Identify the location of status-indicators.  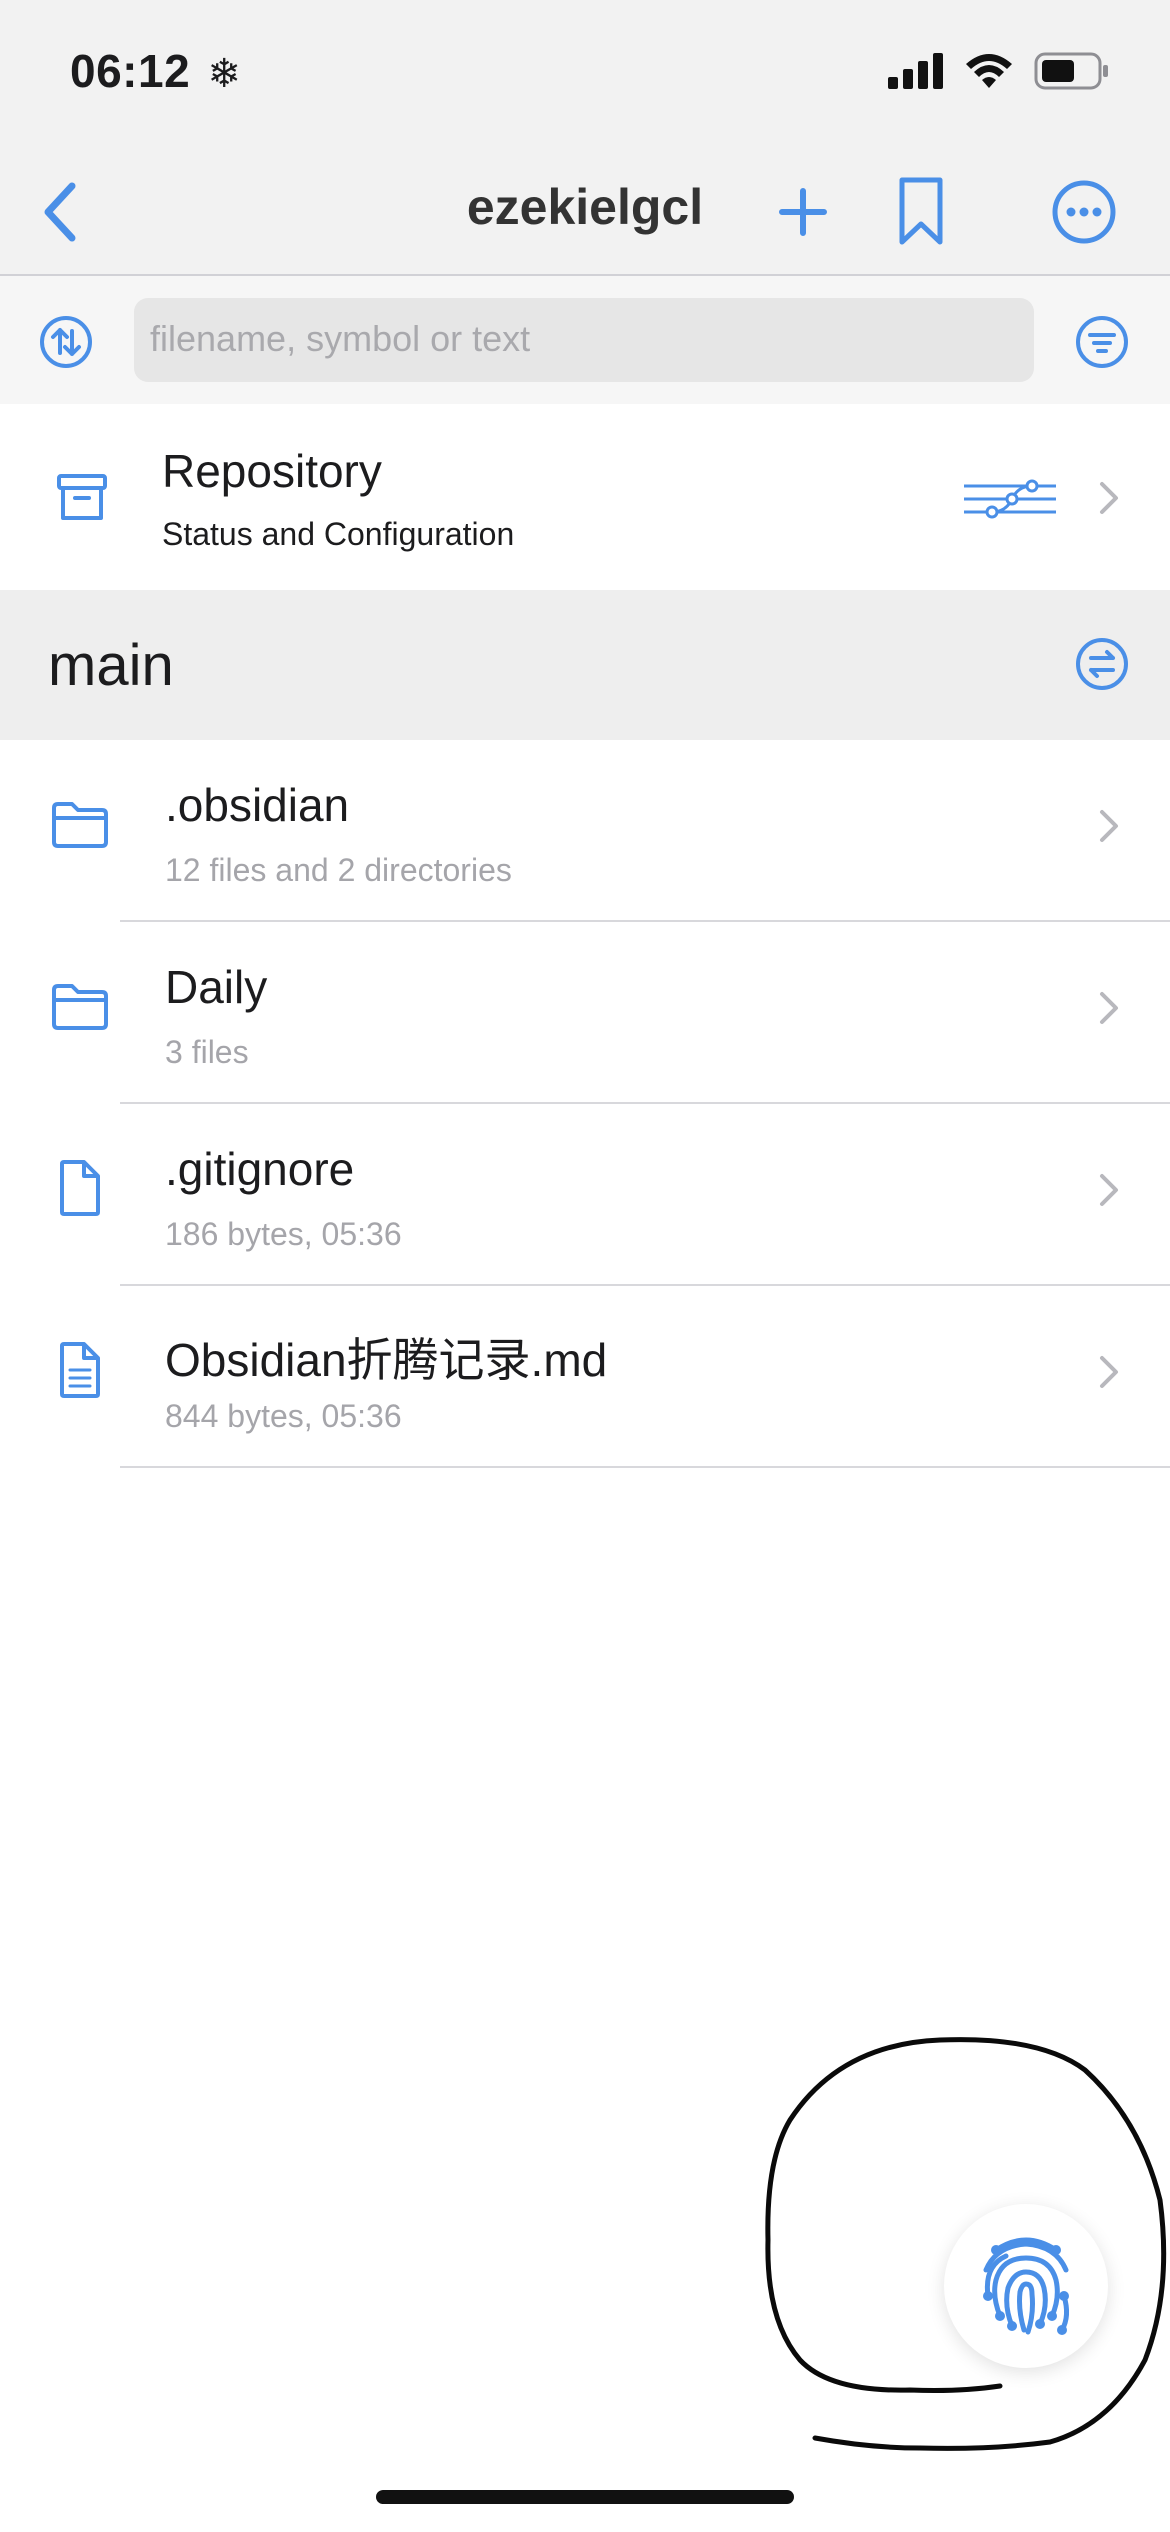
(999, 71).